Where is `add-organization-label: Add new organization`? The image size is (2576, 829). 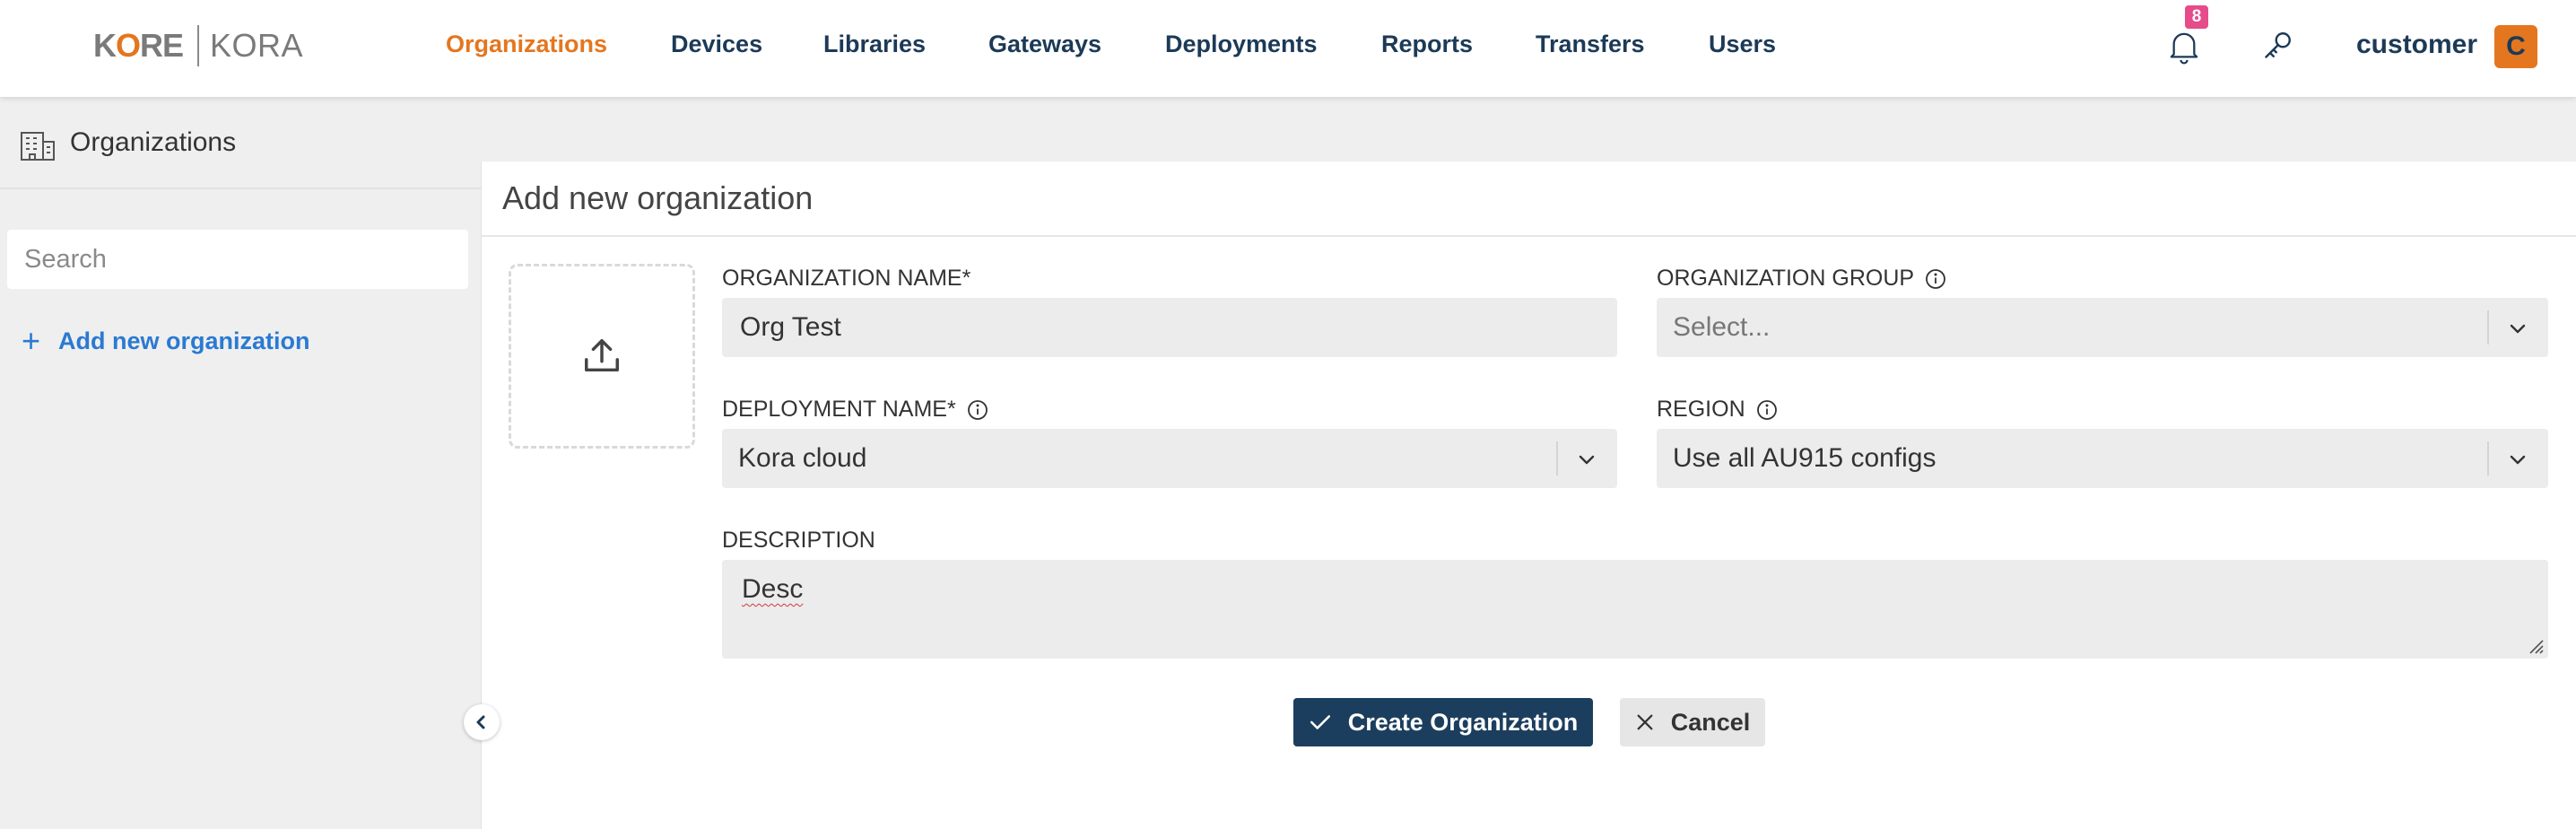
add-organization-label: Add new organization is located at coordinates (184, 340).